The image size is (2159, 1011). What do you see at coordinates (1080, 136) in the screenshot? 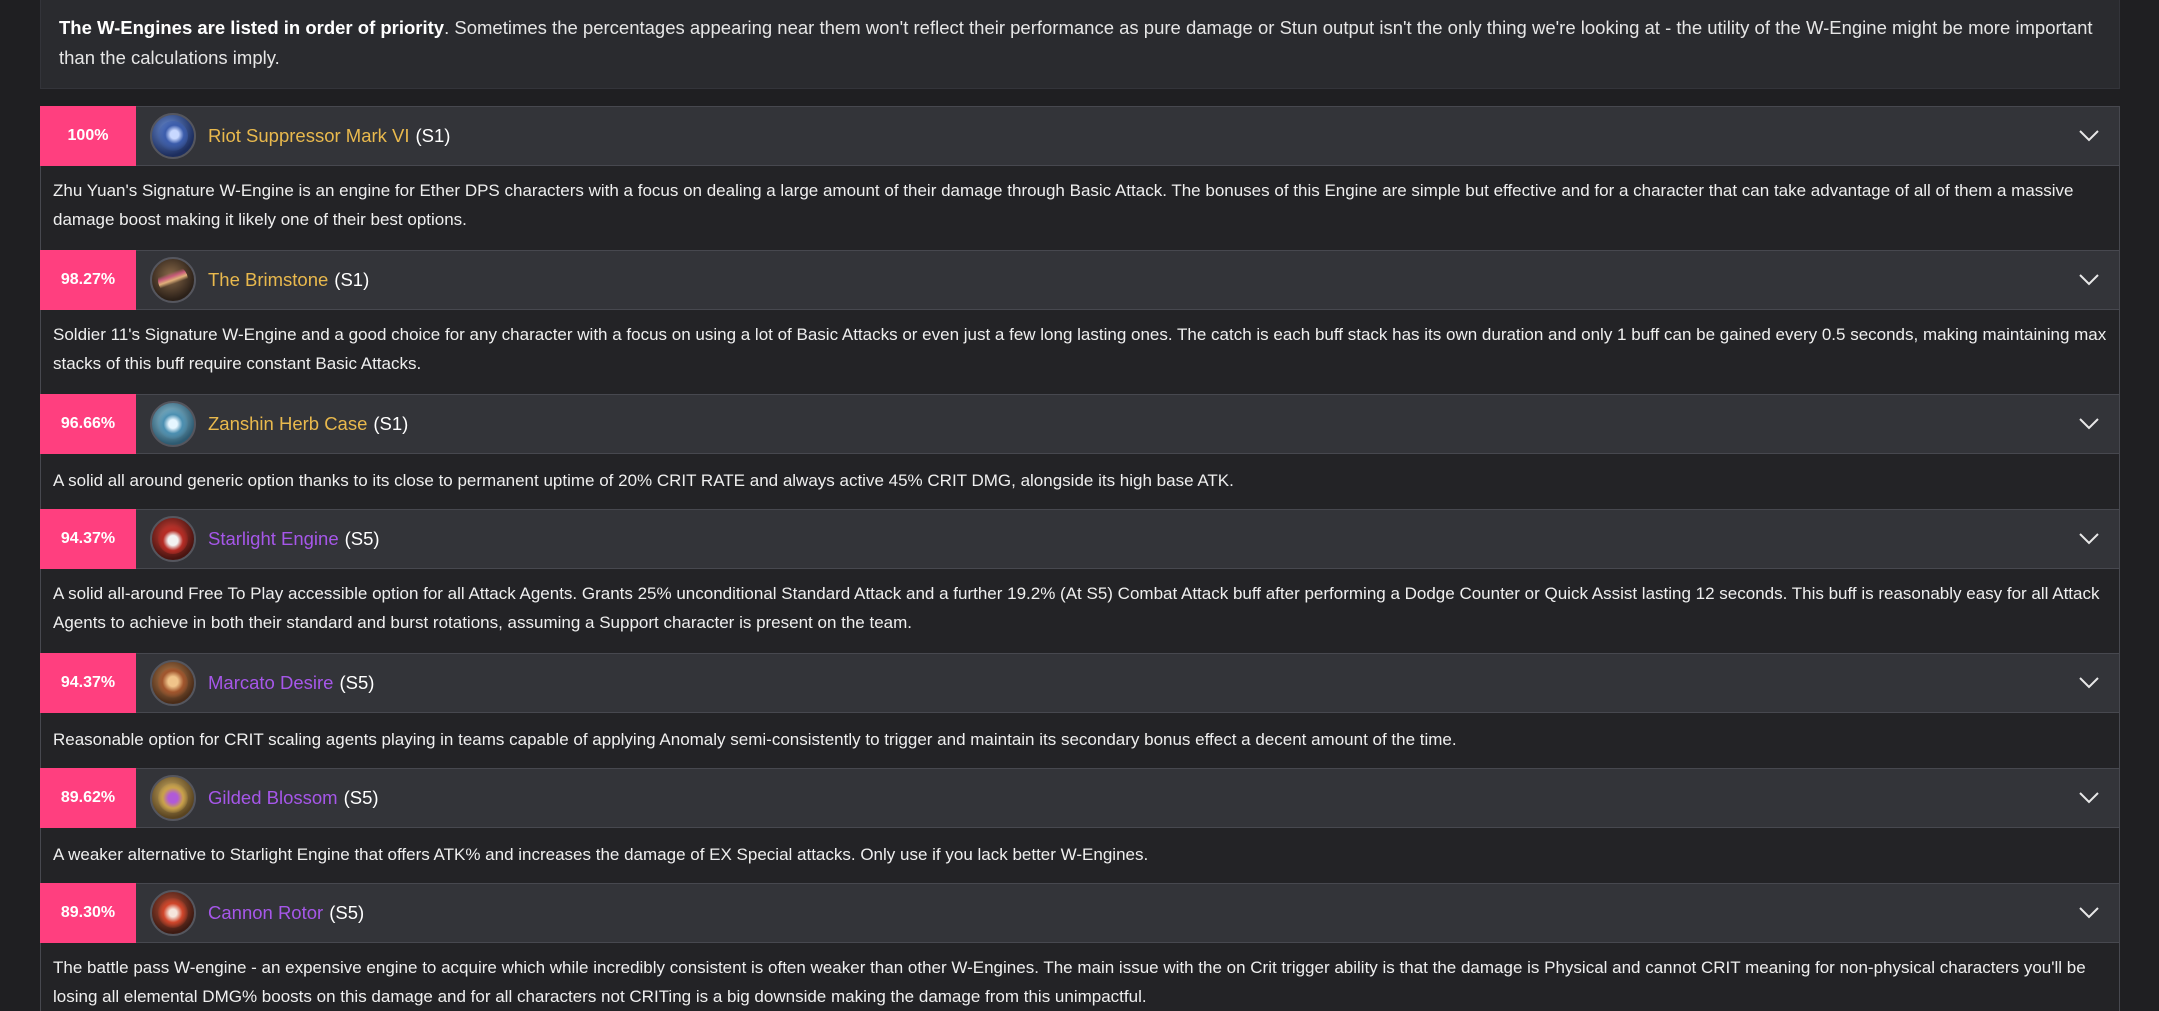
I see `w-engine-header: 100% Riot Suppressor Mark VI (S1)` at bounding box center [1080, 136].